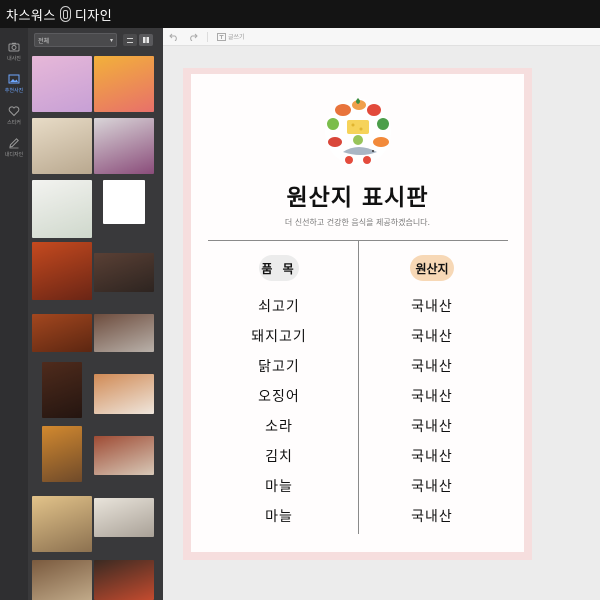 This screenshot has height=600, width=600. I want to click on thumbnail-steak, so click(62, 390).